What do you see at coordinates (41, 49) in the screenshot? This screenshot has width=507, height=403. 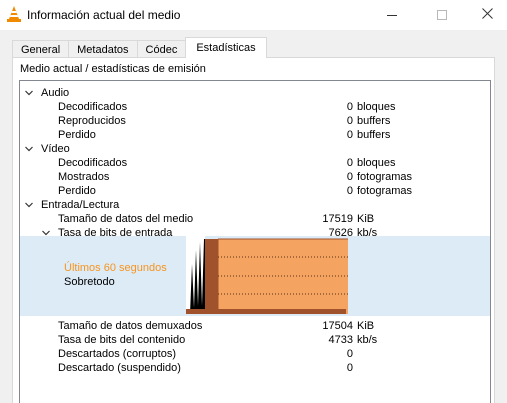 I see `tab-general: General` at bounding box center [41, 49].